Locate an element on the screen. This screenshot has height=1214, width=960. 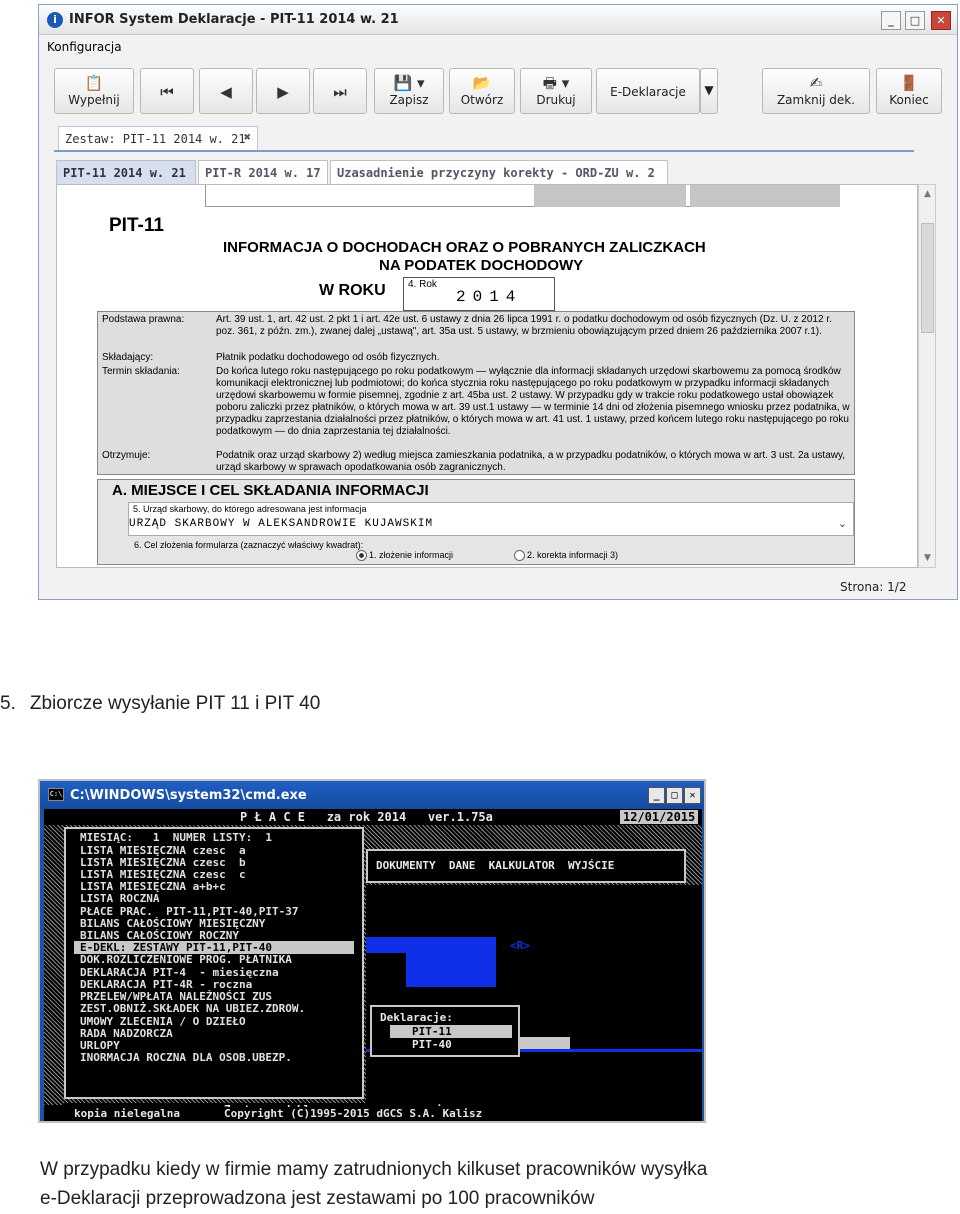
chevron-down-icon: ⌄ is located at coordinates (842, 523).